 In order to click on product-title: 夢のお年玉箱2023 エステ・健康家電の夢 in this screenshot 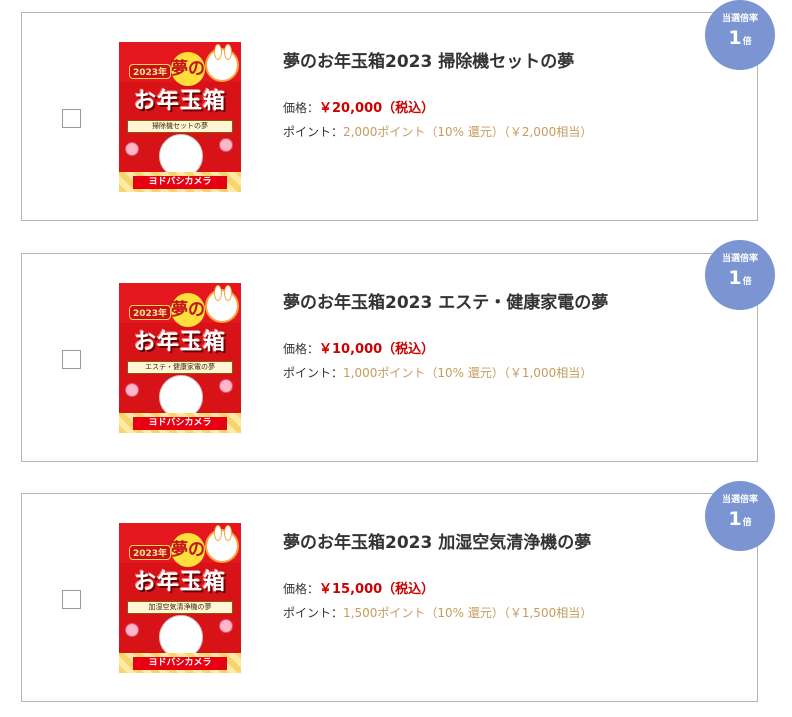, I will do `click(445, 300)`.